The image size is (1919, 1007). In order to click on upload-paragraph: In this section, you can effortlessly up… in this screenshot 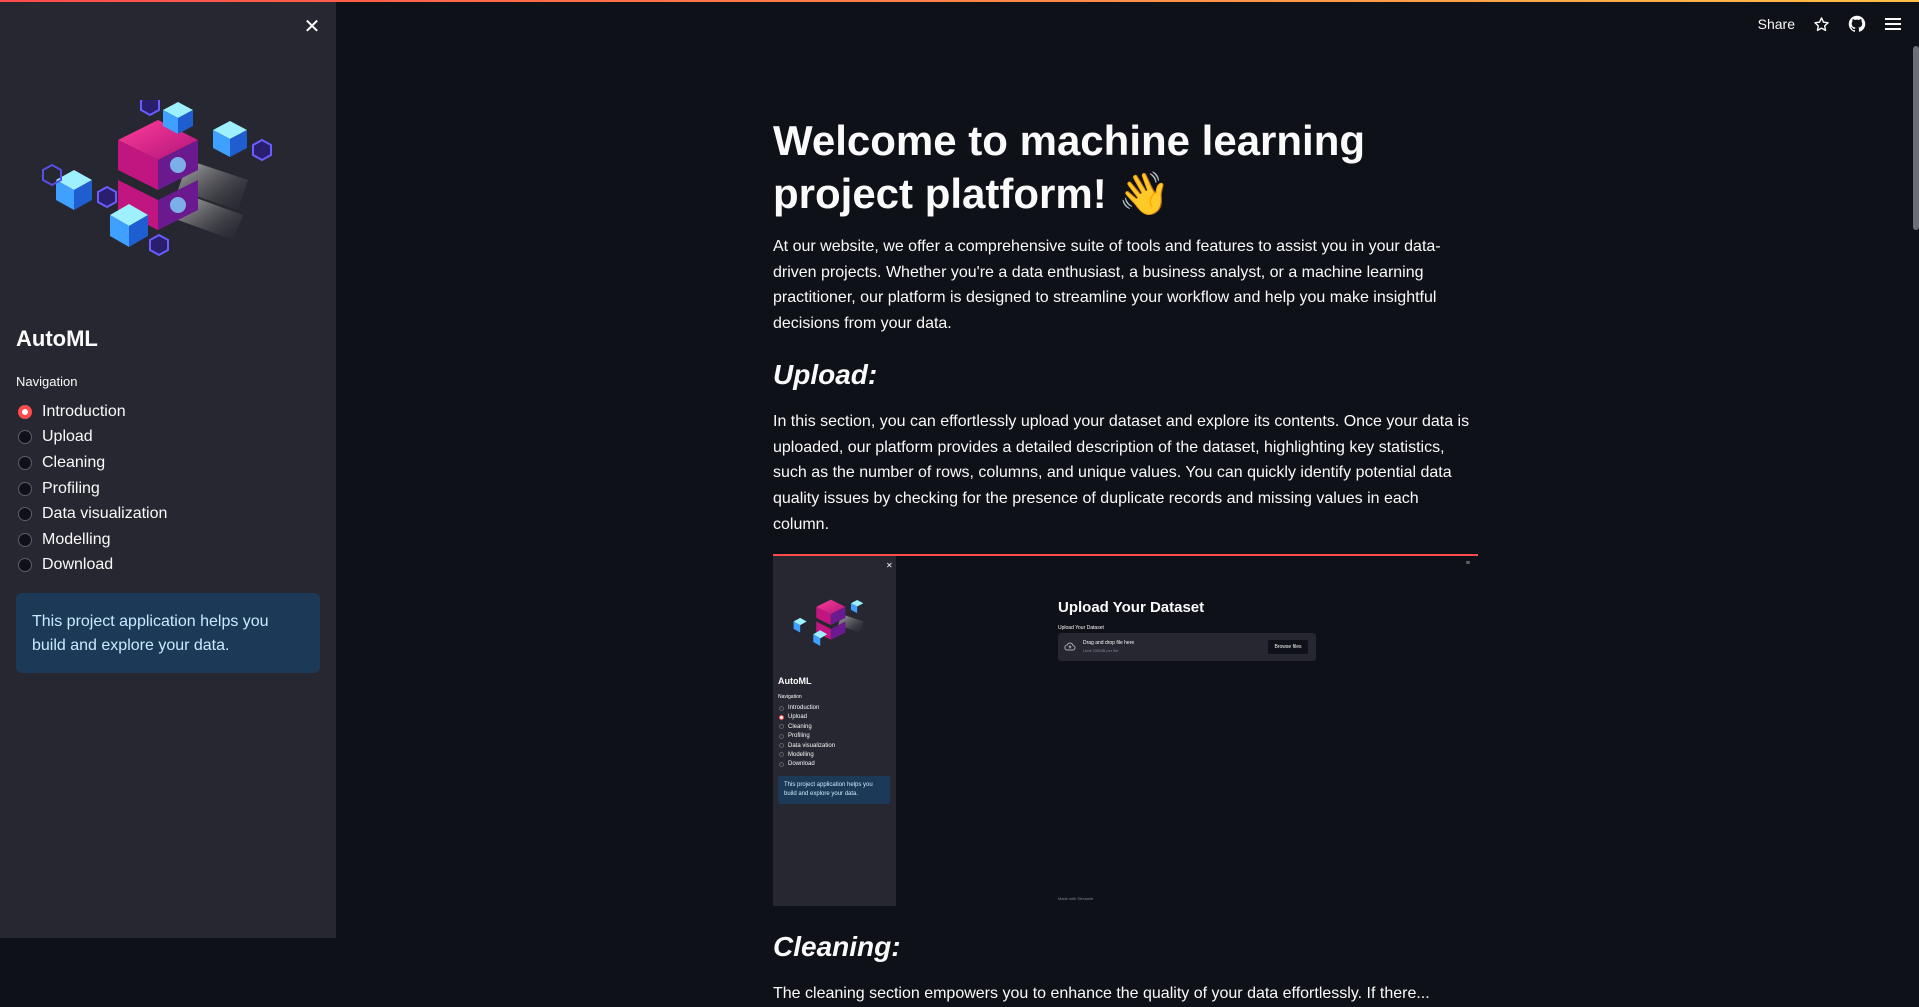, I will do `click(1121, 472)`.